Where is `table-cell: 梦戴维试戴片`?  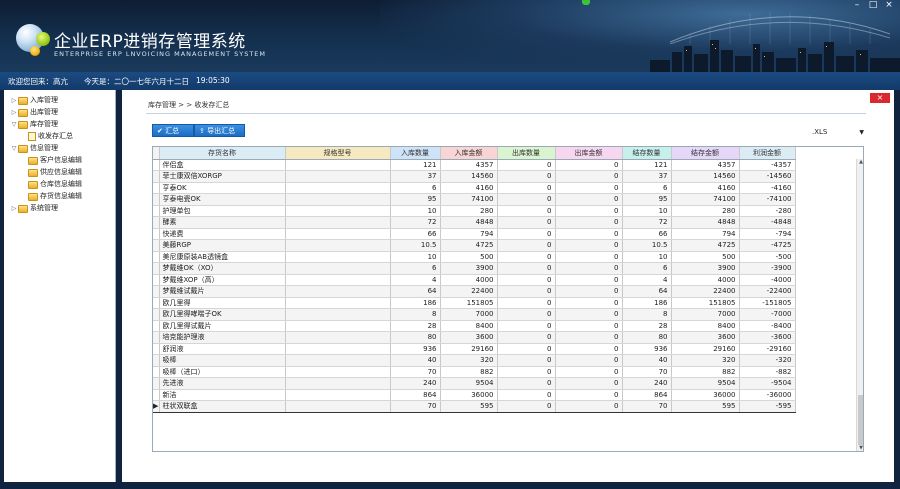
table-cell: 梦戴维试戴片 is located at coordinates (222, 291).